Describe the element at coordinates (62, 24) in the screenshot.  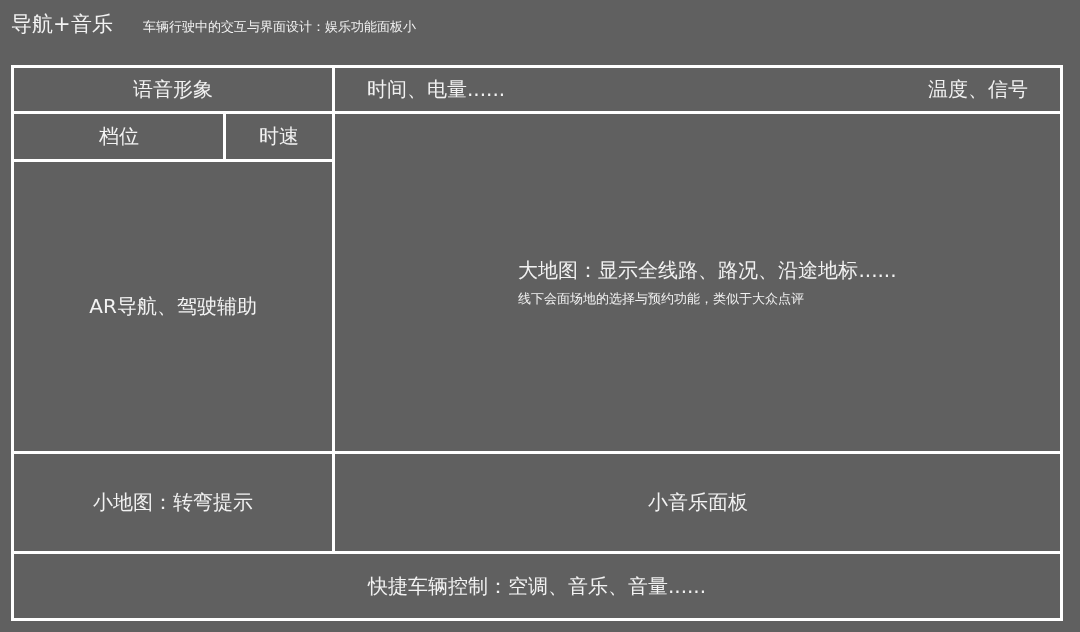
I see `page-title: 导航+音乐` at that location.